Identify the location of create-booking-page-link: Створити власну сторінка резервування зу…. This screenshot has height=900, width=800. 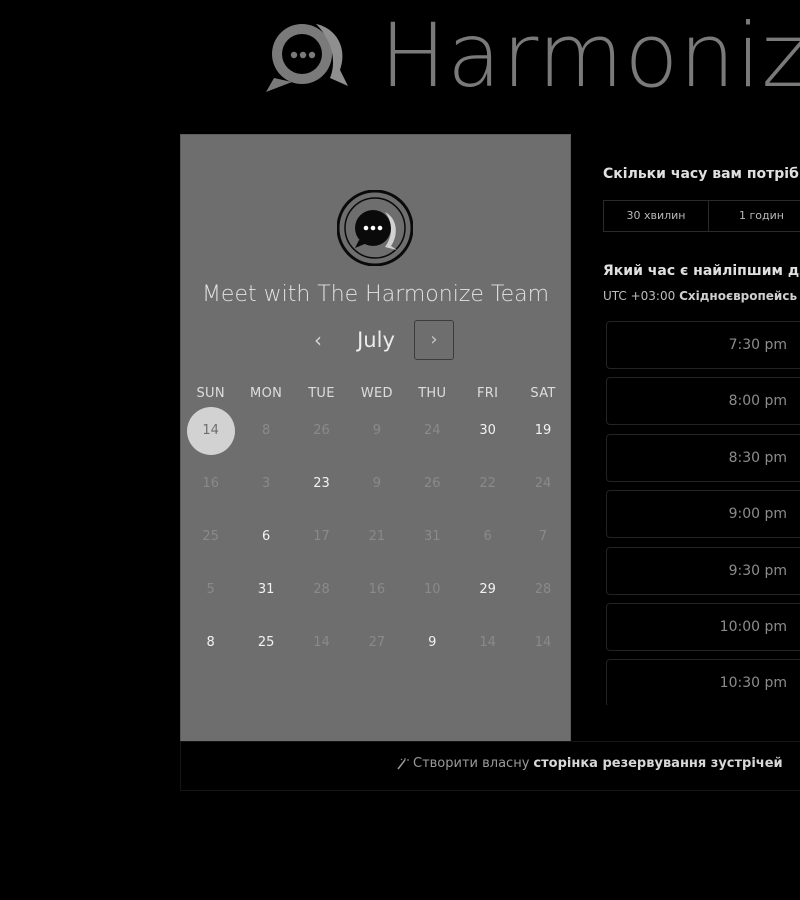
(589, 763).